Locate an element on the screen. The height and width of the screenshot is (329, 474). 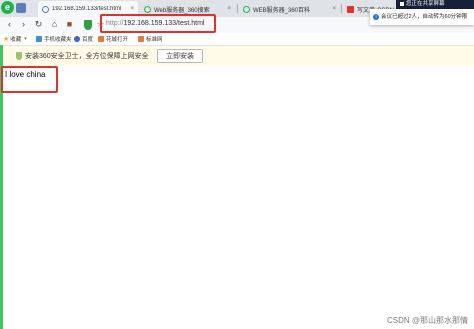
bookmark-mobile: 手机收藏夹 is located at coordinates (54, 39).